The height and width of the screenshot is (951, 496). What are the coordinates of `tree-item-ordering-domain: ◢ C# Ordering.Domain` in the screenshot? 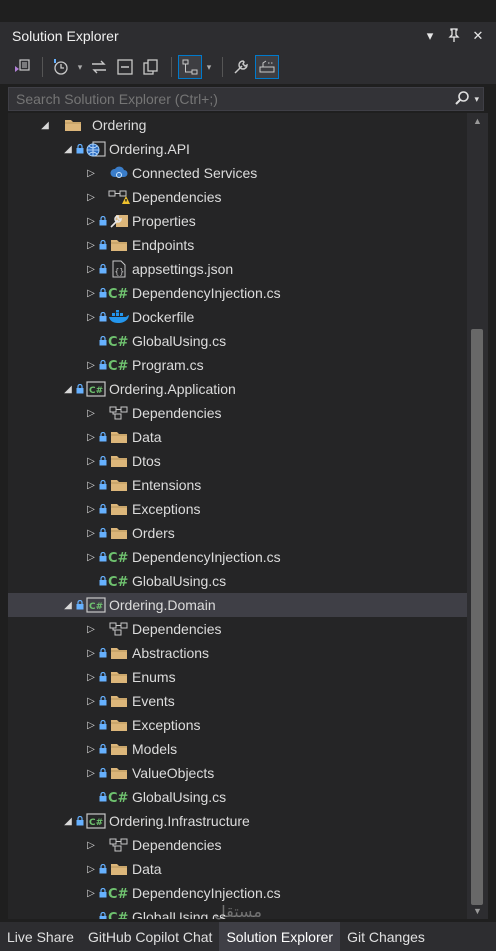 It's located at (237, 605).